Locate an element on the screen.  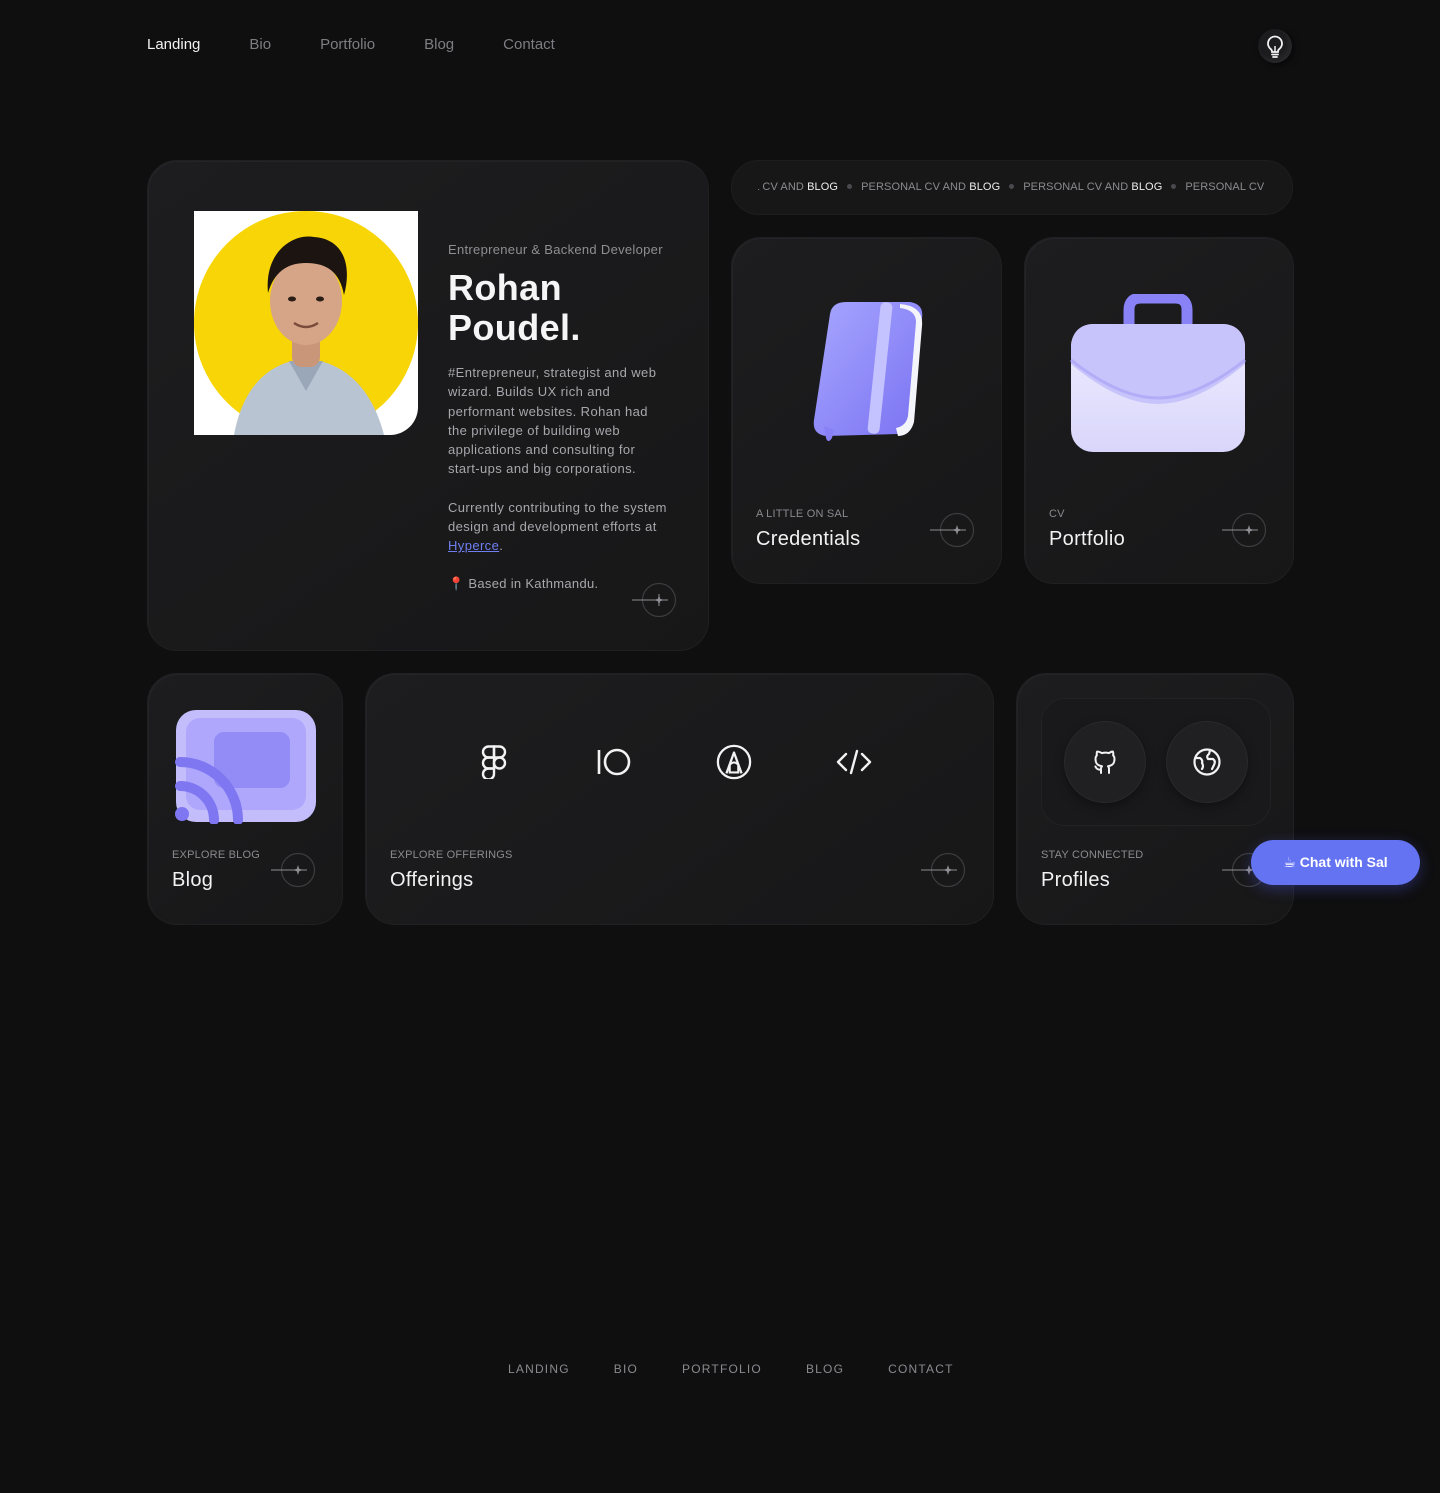
rss-cast-icon is located at coordinates (245, 767).